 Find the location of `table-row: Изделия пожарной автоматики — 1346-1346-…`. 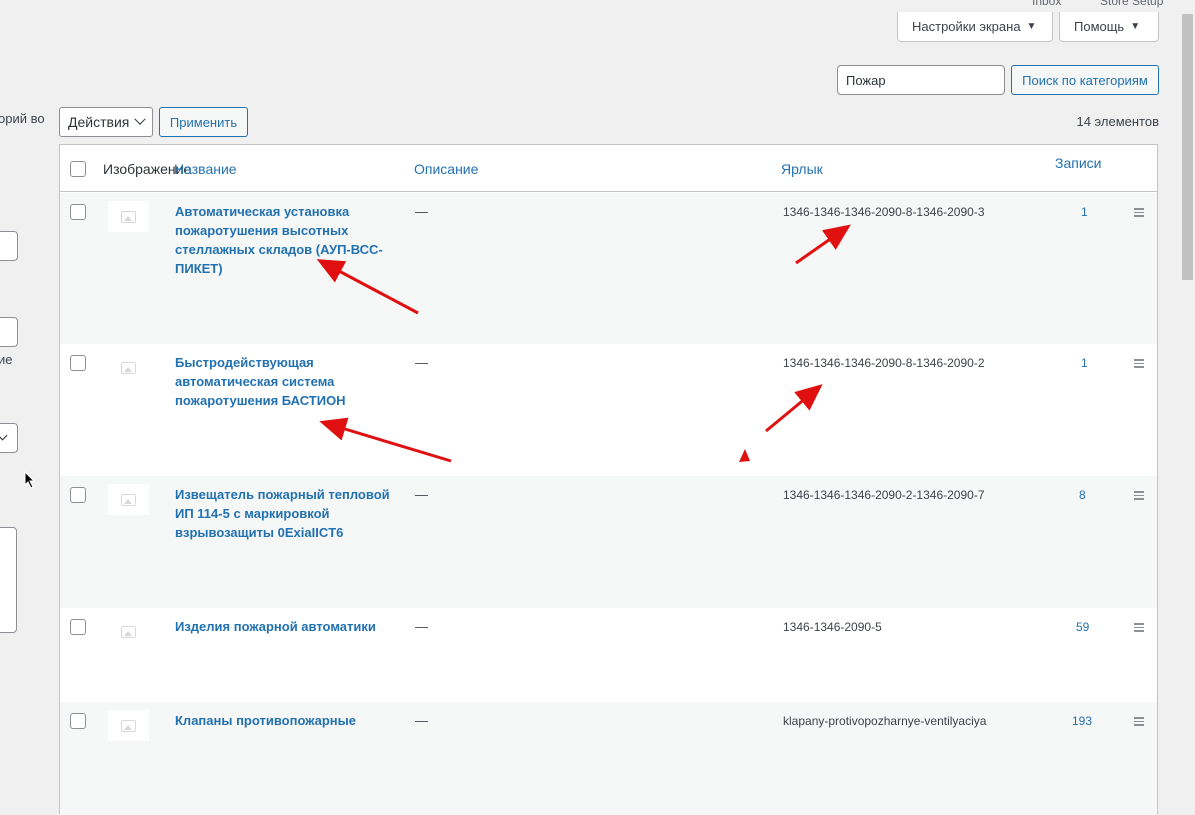

table-row: Изделия пожарной автоматики — 1346-1346-… is located at coordinates (608, 655).